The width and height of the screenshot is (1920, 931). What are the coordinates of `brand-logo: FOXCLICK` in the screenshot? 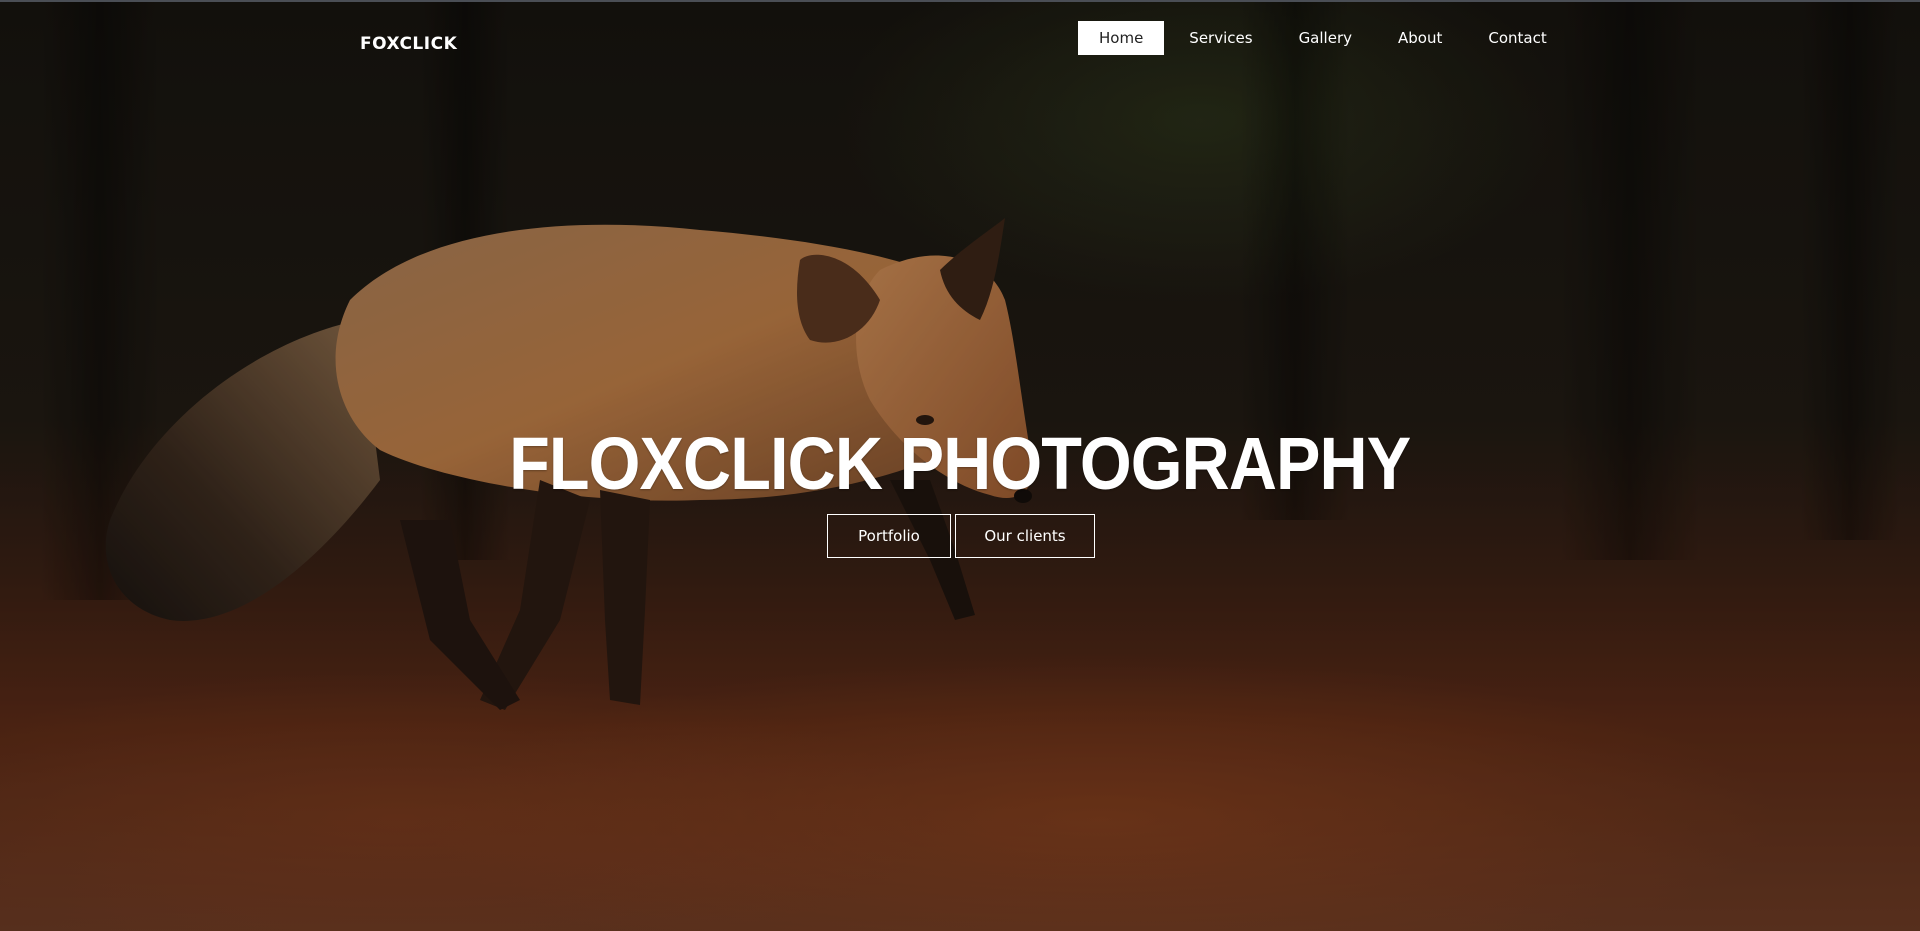 It's located at (408, 44).